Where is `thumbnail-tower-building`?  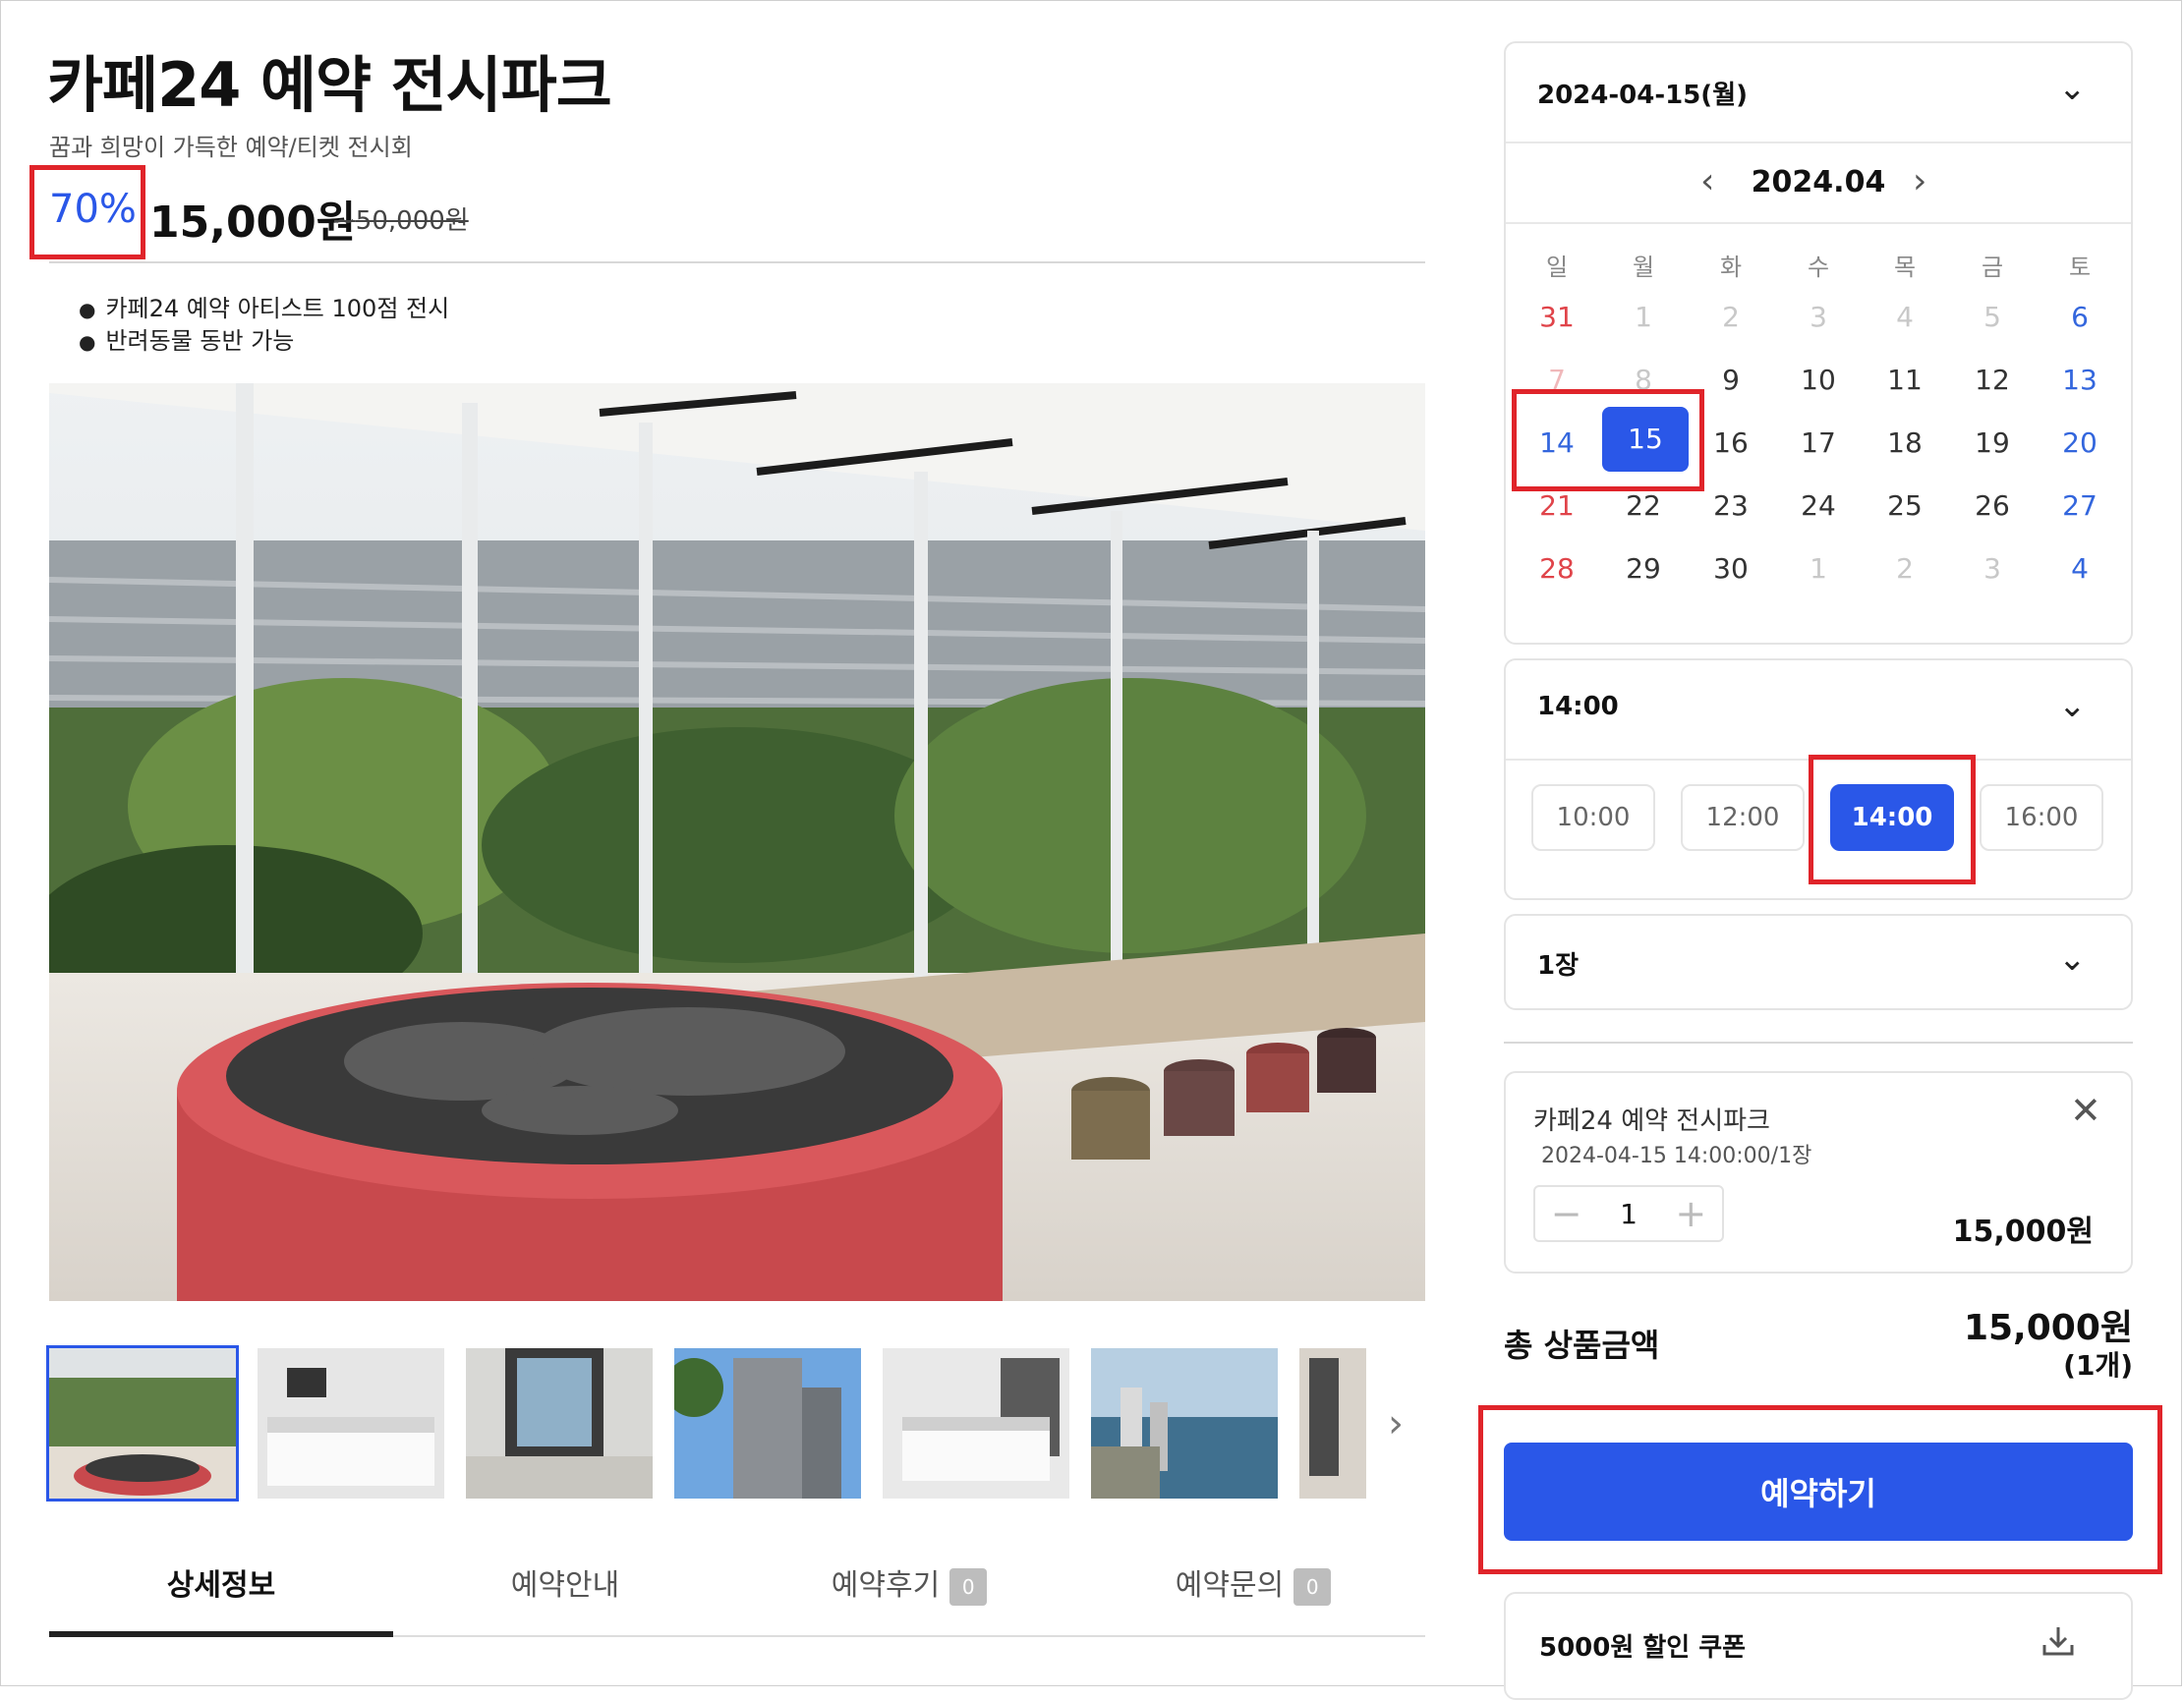
thumbnail-tower-building is located at coordinates (767, 1423).